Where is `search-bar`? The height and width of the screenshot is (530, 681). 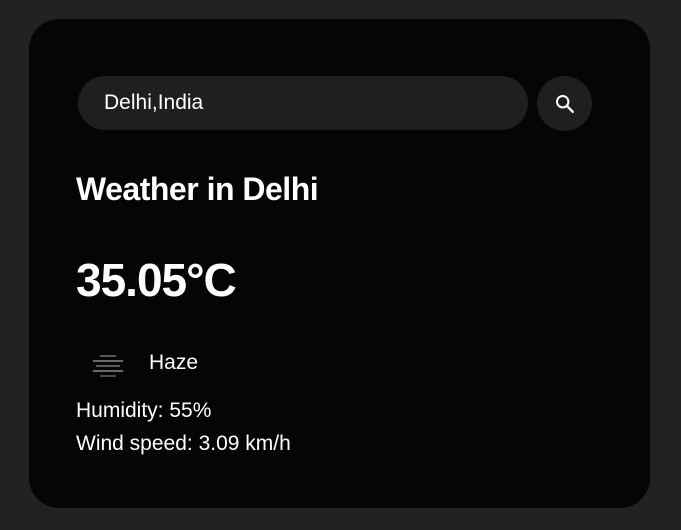 search-bar is located at coordinates (335, 103).